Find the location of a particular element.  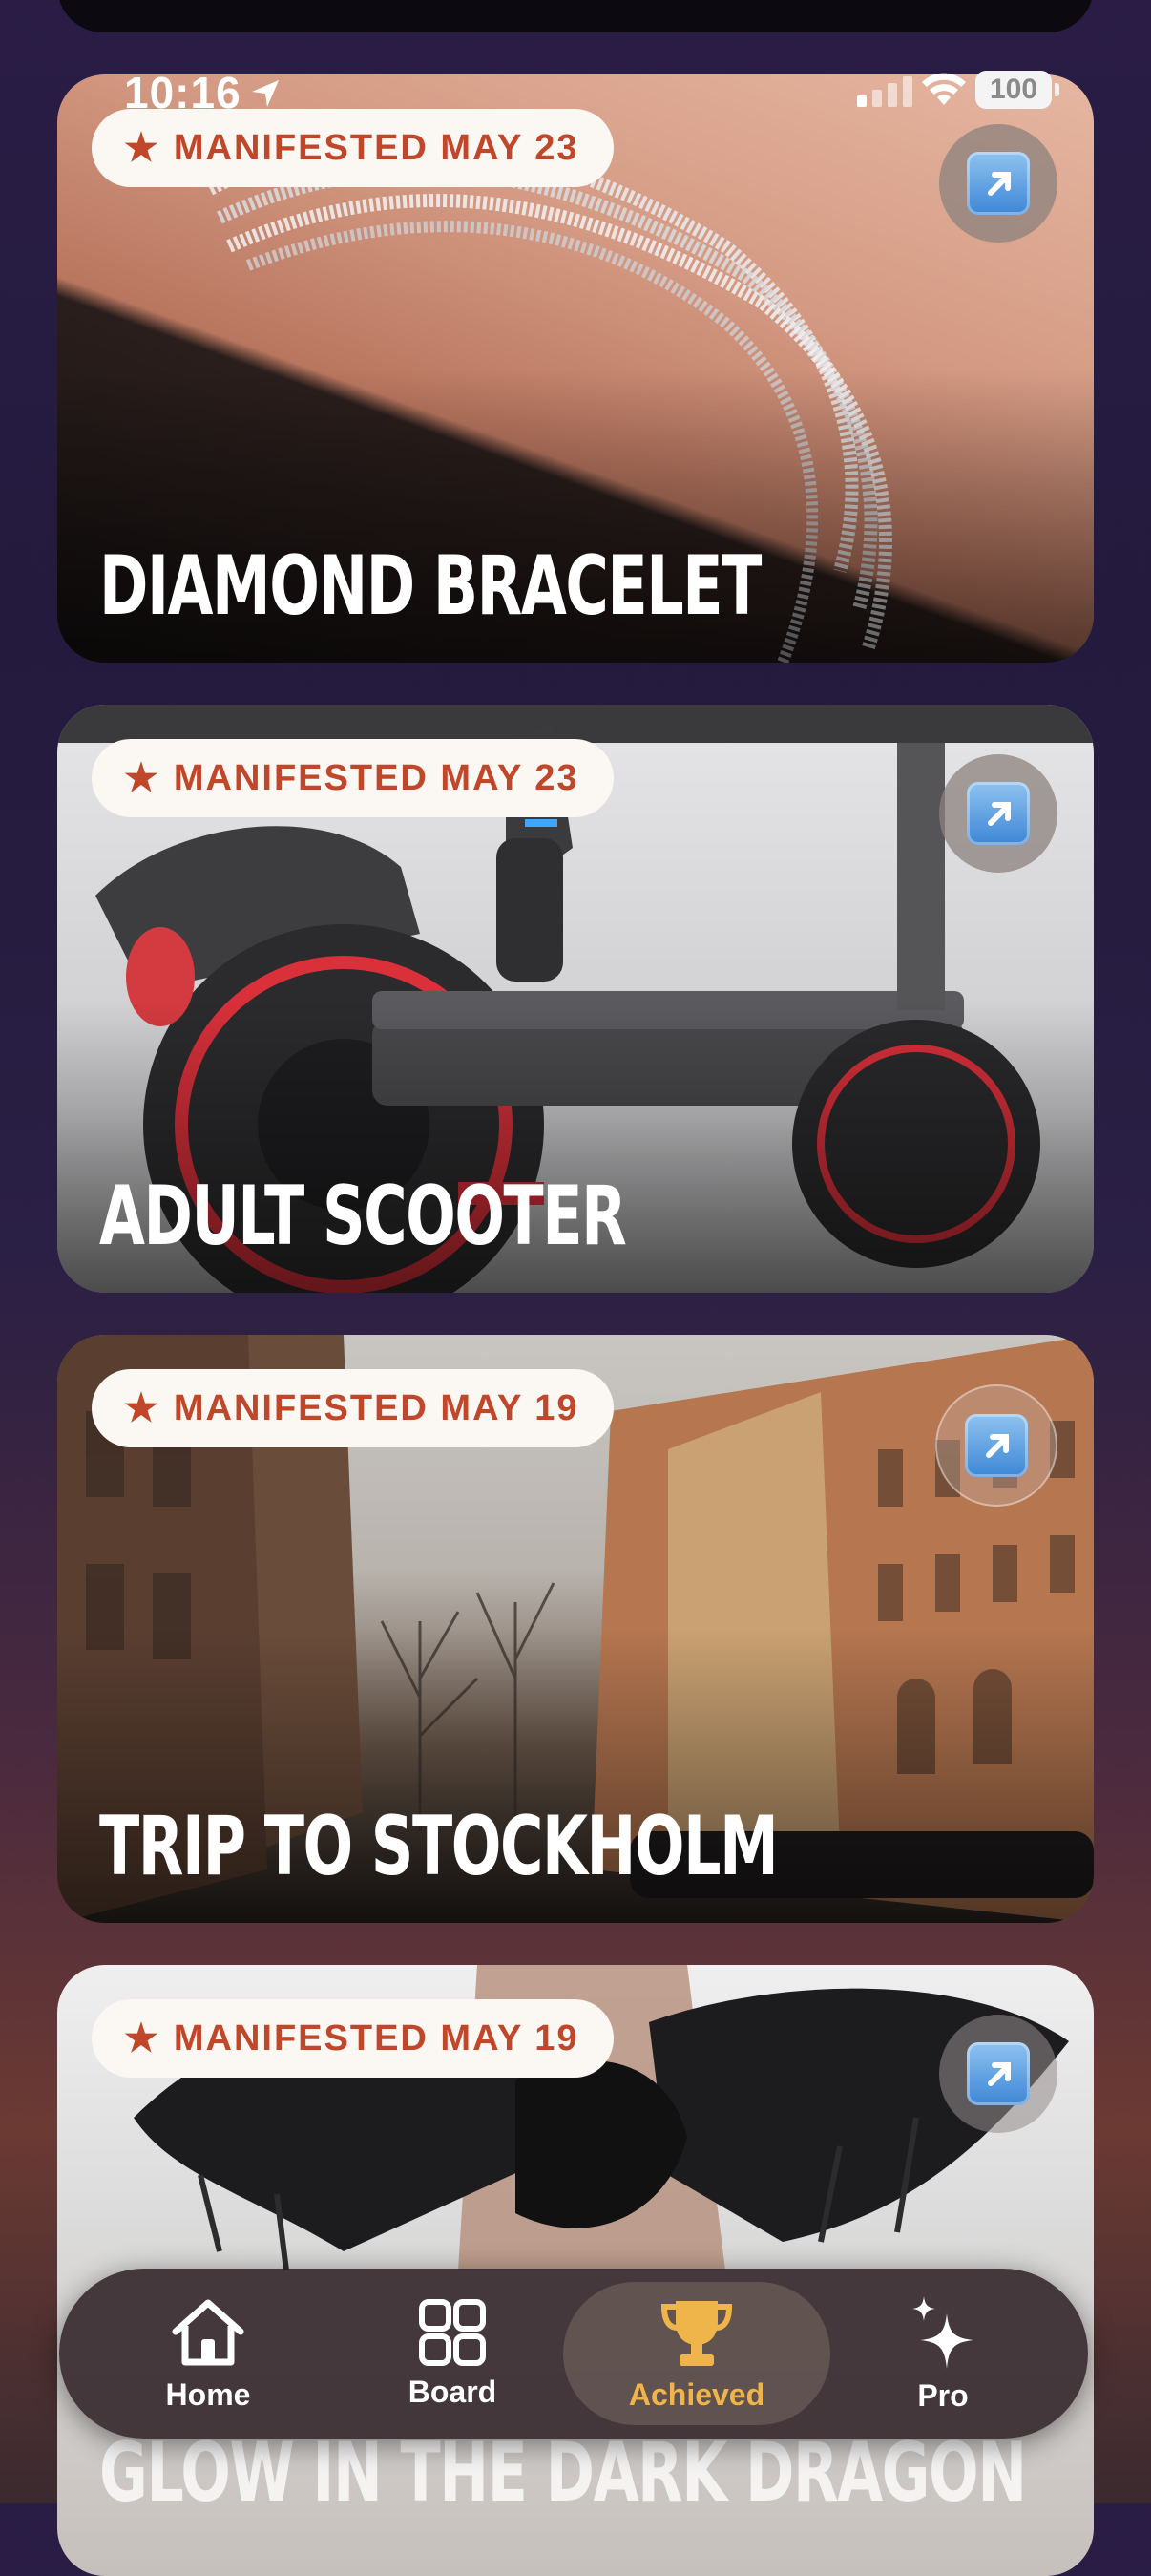

tab-home: Home is located at coordinates (208, 2353).